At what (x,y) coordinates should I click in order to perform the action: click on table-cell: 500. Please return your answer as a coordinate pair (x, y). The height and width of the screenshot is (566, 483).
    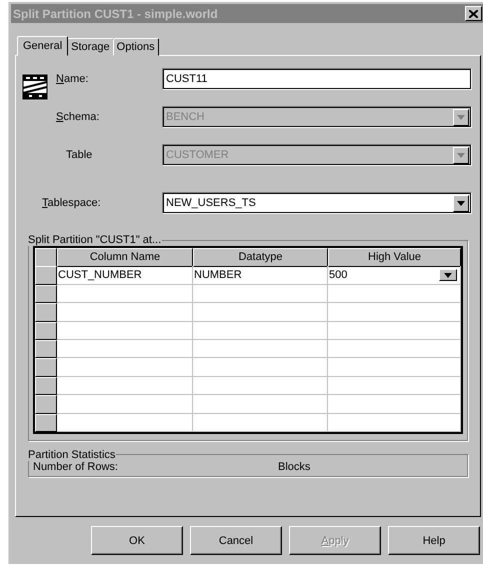
    Looking at the image, I should click on (394, 275).